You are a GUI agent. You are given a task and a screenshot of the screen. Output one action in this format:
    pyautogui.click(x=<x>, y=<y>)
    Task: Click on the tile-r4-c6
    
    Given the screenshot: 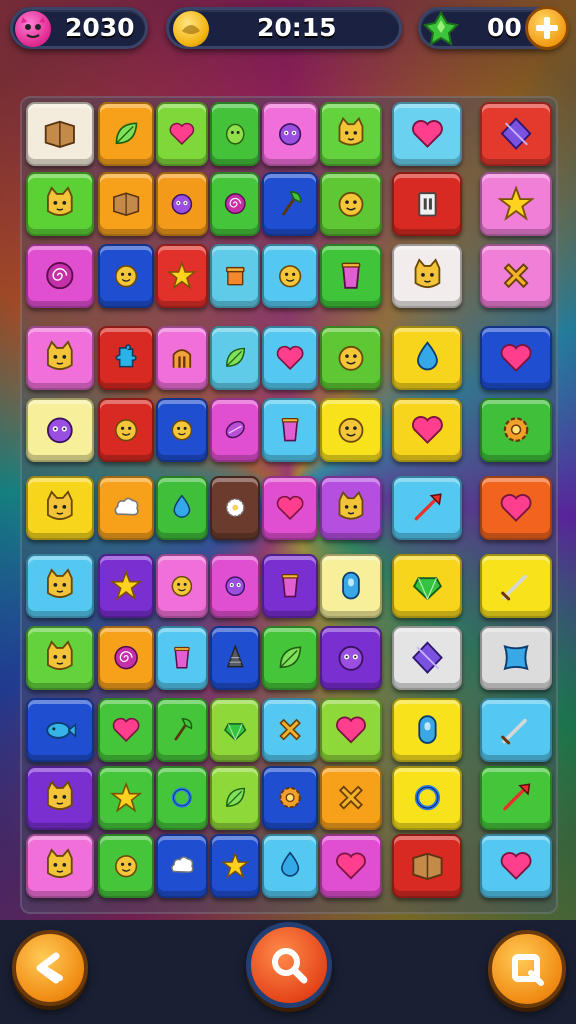 What is the action you would take?
    pyautogui.click(x=351, y=358)
    